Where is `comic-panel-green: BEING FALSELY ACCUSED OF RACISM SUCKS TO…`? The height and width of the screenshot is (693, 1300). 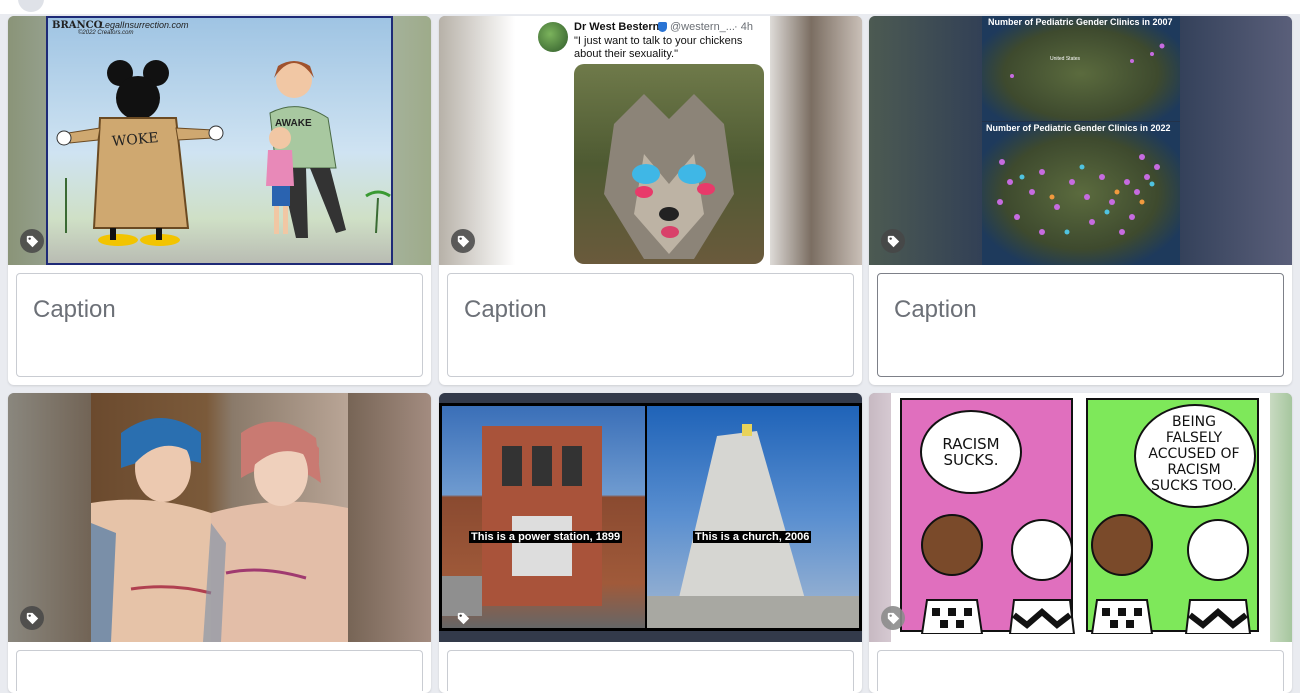
comic-panel-green: BEING FALSELY ACCUSED OF RACISM SUCKS TO… is located at coordinates (1172, 516).